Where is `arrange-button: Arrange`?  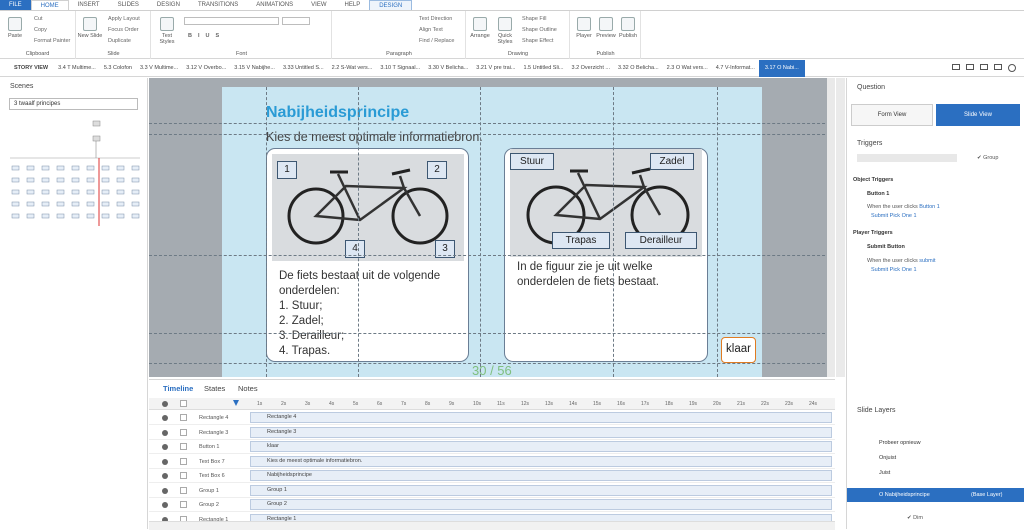 arrange-button: Arrange is located at coordinates (480, 28).